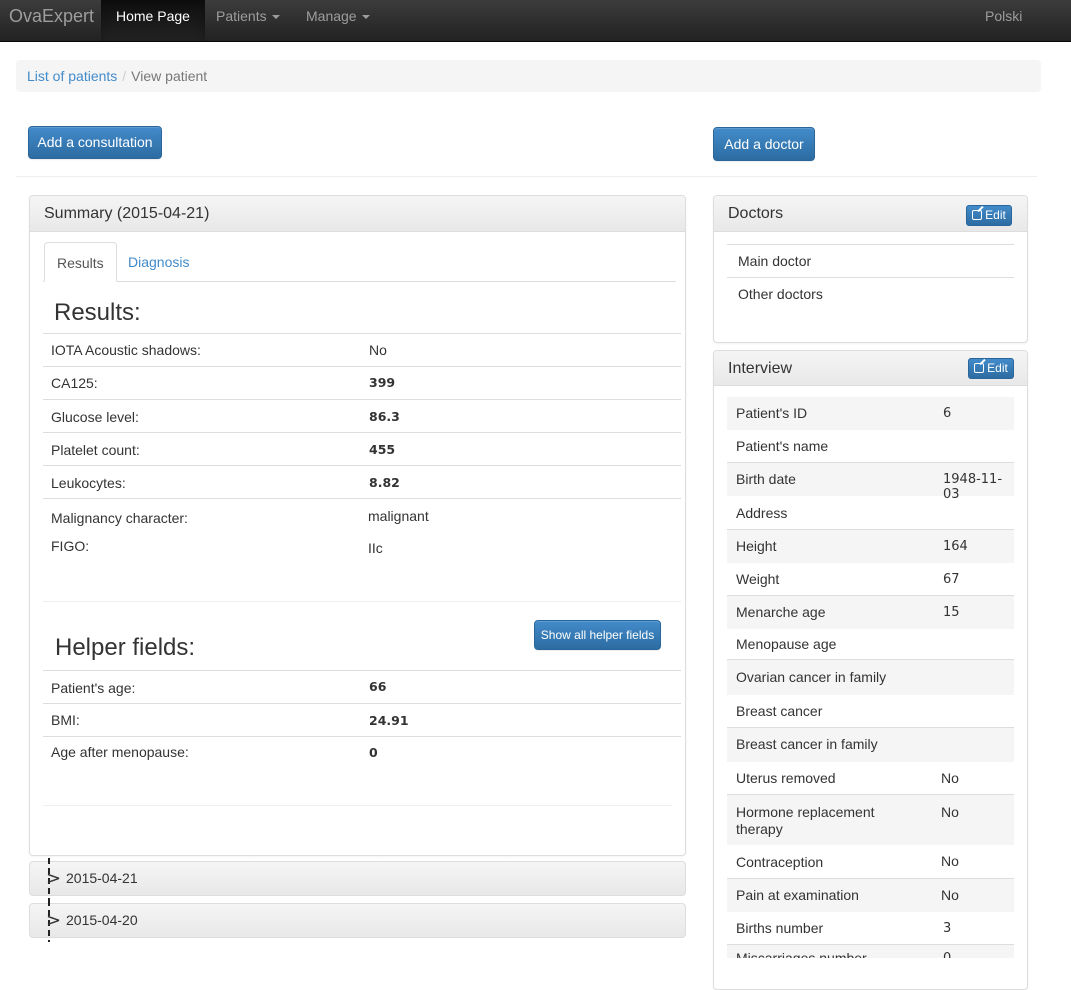 The image size is (1071, 990). I want to click on result-label: Platelet count:, so click(95, 450).